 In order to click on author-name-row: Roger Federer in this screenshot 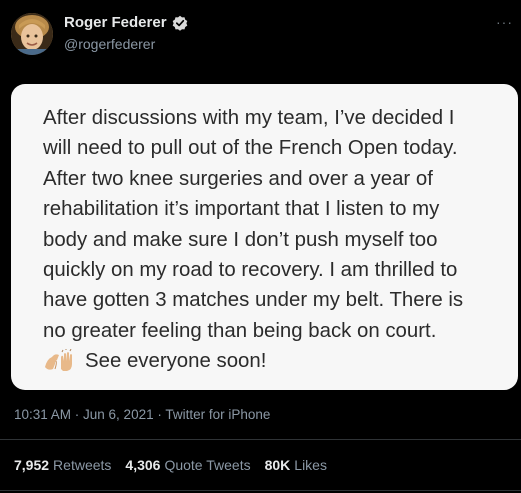, I will do `click(126, 22)`.